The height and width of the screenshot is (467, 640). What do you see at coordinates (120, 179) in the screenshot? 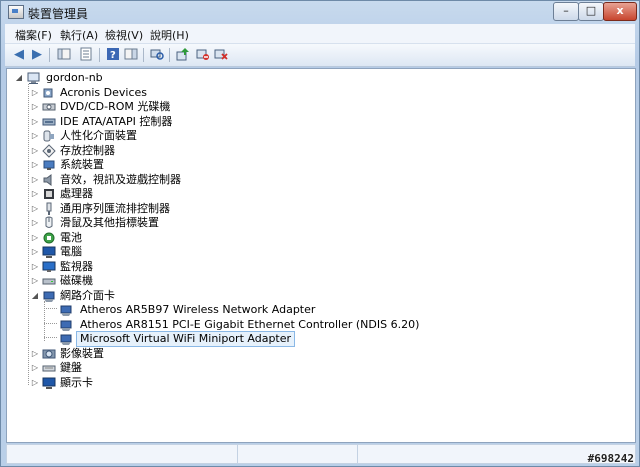
I see `category-label: 音效，視訊及遊戲控制器` at bounding box center [120, 179].